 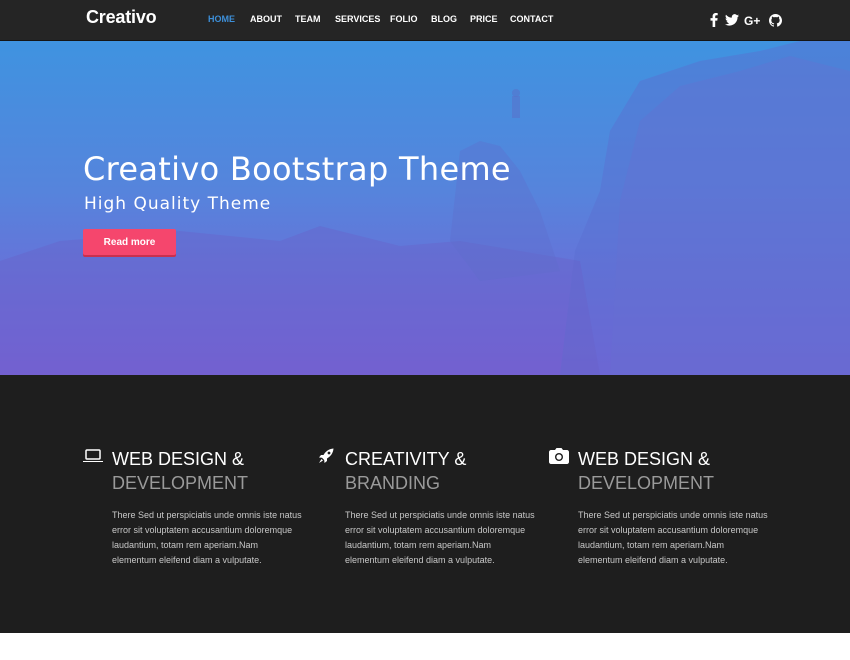 What do you see at coordinates (404, 19) in the screenshot?
I see `nav-folio: FOLIO` at bounding box center [404, 19].